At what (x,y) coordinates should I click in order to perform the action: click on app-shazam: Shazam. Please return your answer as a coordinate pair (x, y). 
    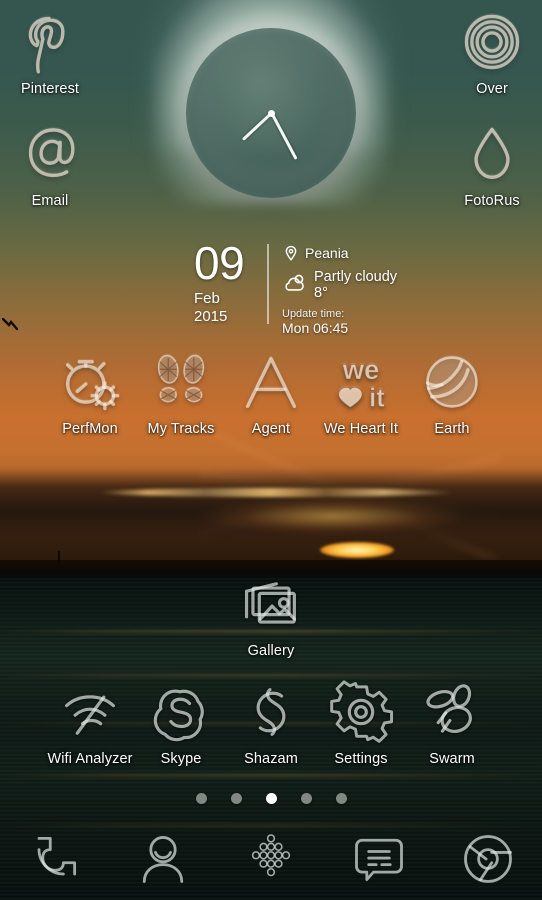
    Looking at the image, I should click on (271, 722).